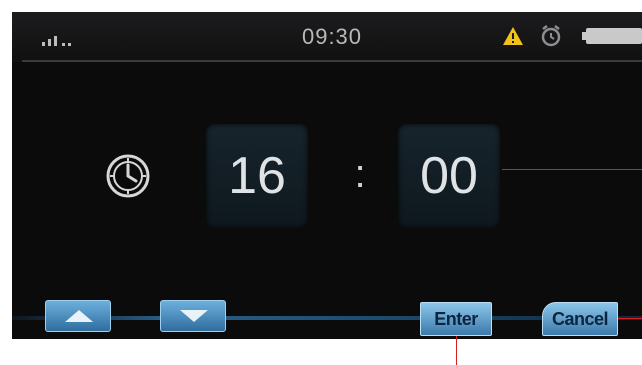 The width and height of the screenshot is (642, 365). I want to click on arrow-up-icon, so click(79, 316).